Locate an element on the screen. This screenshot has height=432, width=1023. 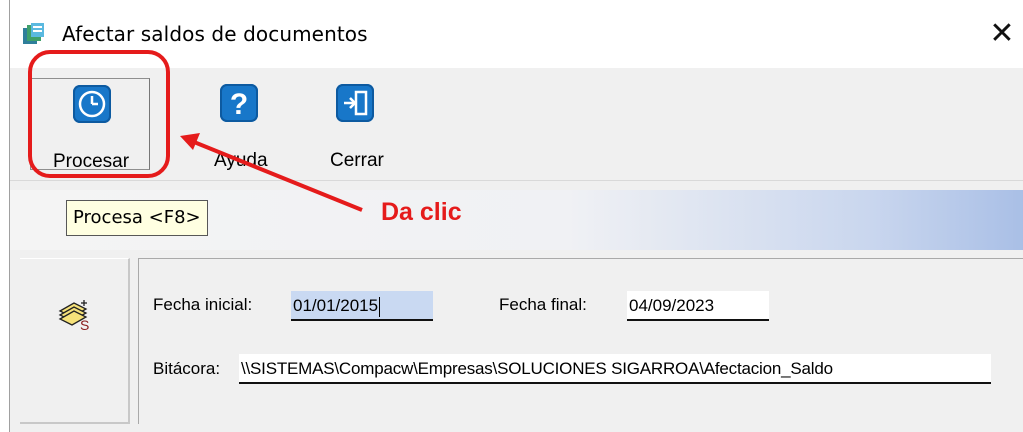
document-stack-icon is located at coordinates (33, 33).